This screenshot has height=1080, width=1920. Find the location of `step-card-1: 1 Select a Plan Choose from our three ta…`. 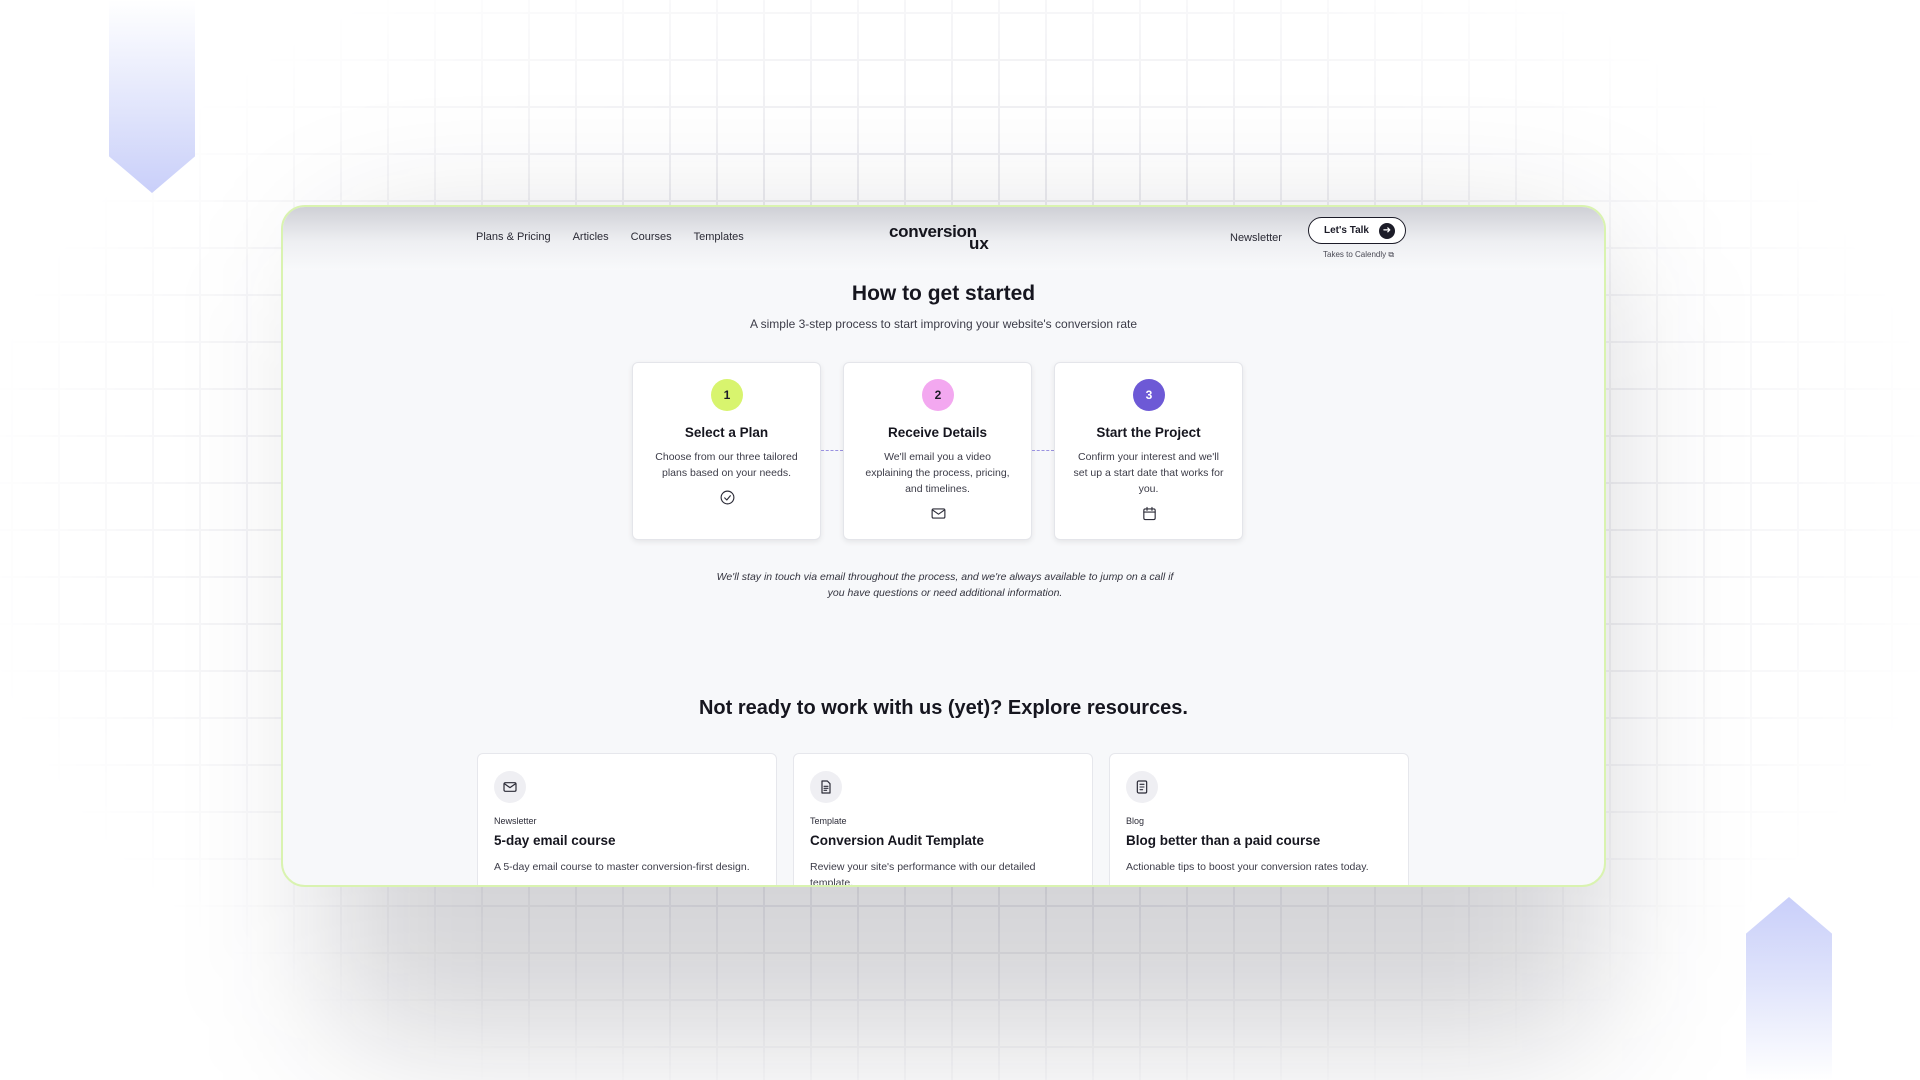

step-card-1: 1 Select a Plan Choose from our three ta… is located at coordinates (726, 451).